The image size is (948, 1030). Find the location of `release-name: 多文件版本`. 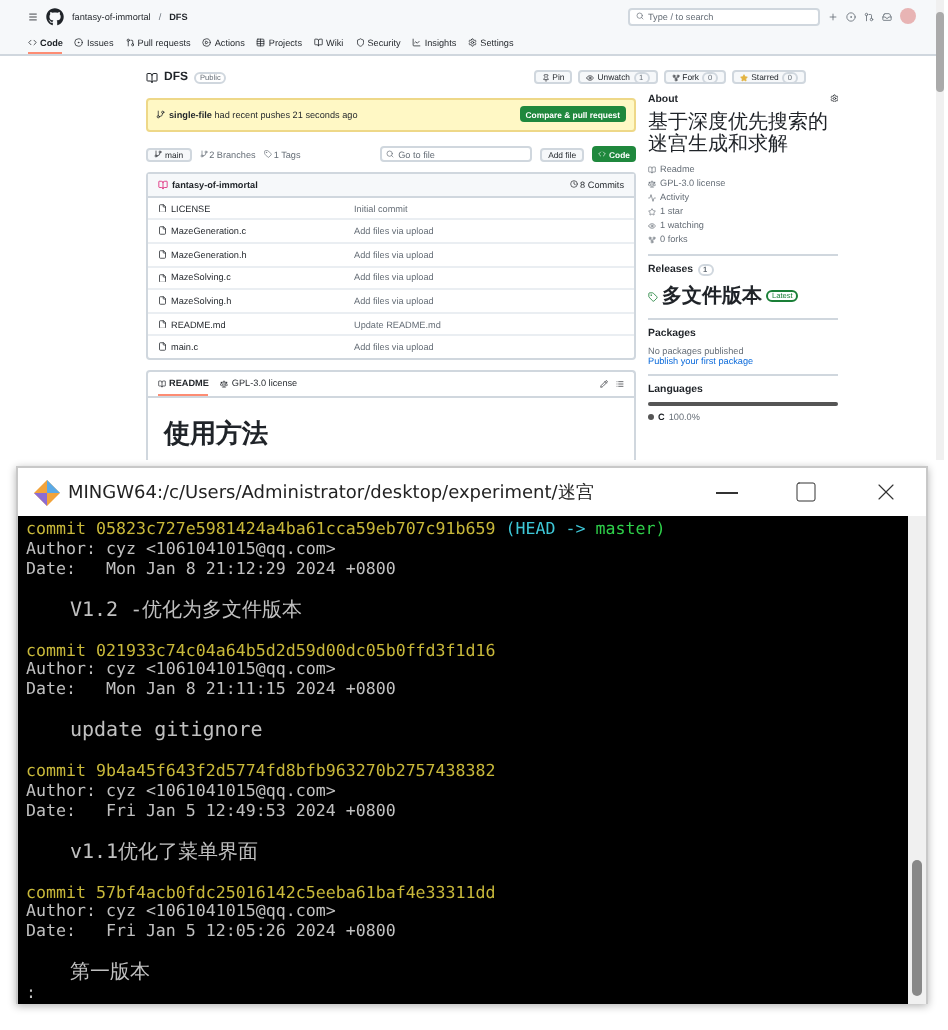

release-name: 多文件版本 is located at coordinates (712, 296).